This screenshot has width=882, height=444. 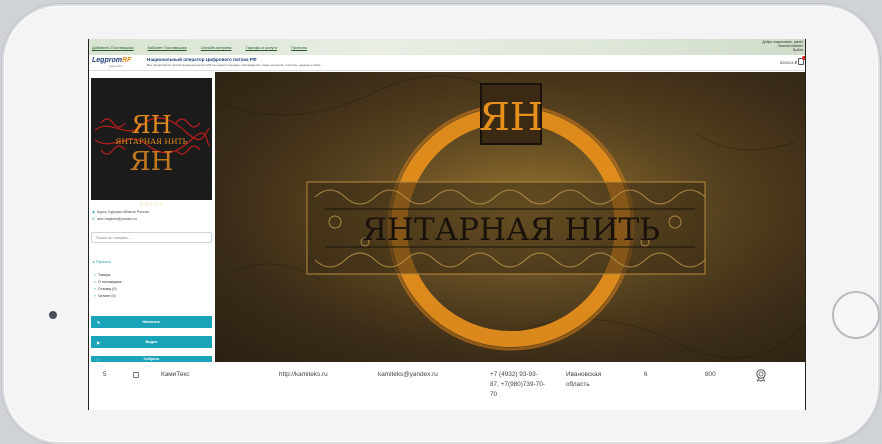 What do you see at coordinates (803, 58) in the screenshot?
I see `cart-badge` at bounding box center [803, 58].